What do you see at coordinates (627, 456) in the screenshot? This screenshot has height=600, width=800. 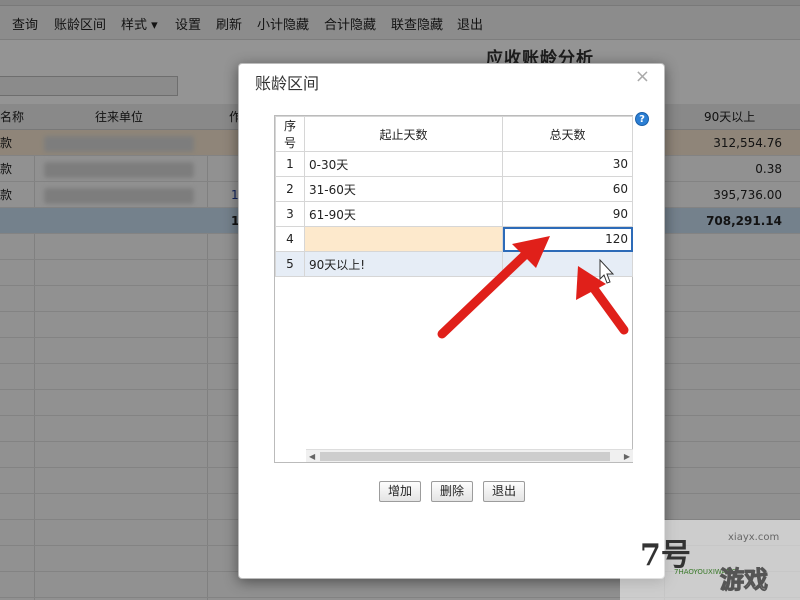 I see `scroll-right-icon: ▶` at bounding box center [627, 456].